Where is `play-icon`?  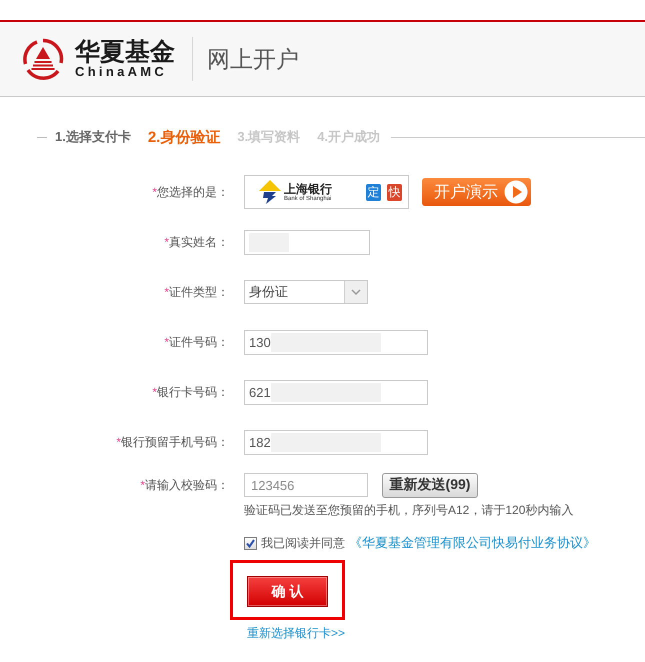
play-icon is located at coordinates (516, 192).